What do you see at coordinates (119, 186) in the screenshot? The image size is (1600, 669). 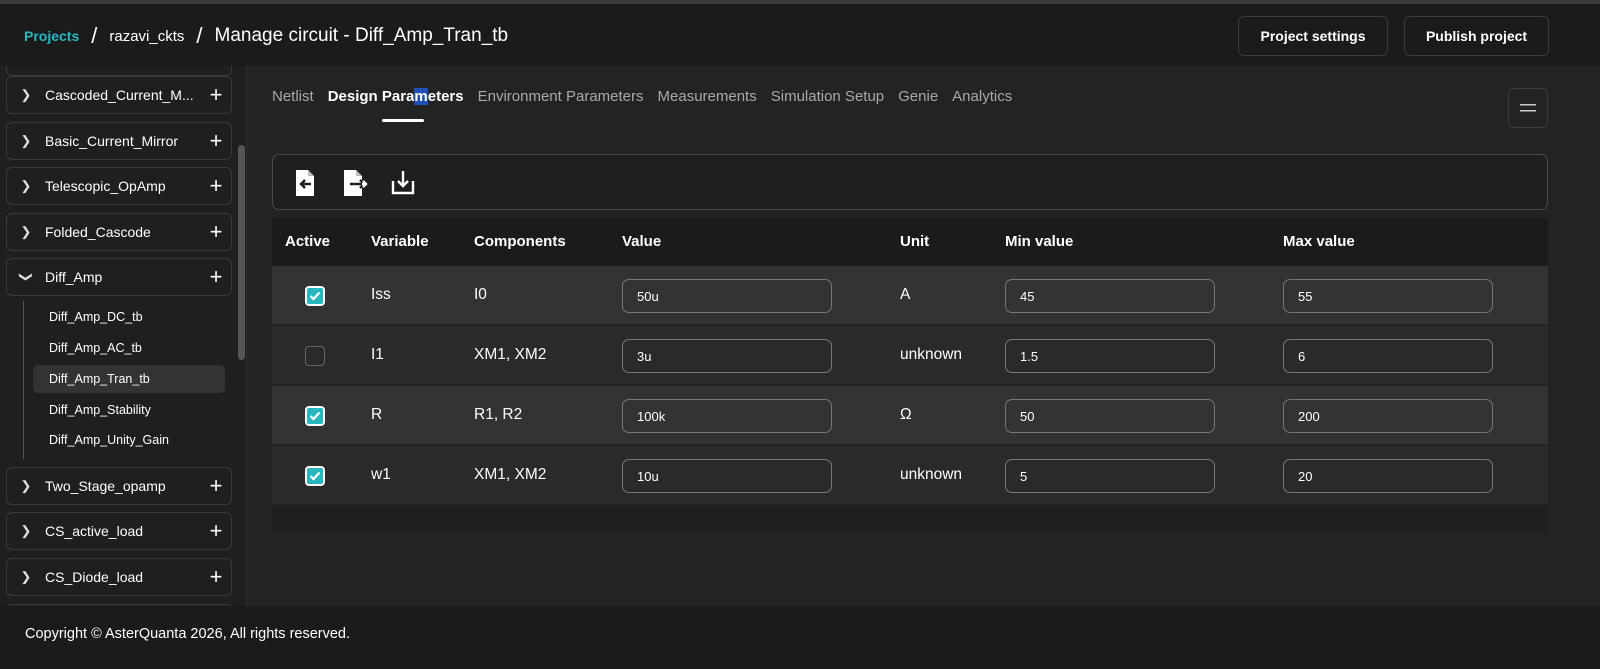 I see `sidebar-group-telescopic-opamp: ❯ Telescopic_OpAmp +` at bounding box center [119, 186].